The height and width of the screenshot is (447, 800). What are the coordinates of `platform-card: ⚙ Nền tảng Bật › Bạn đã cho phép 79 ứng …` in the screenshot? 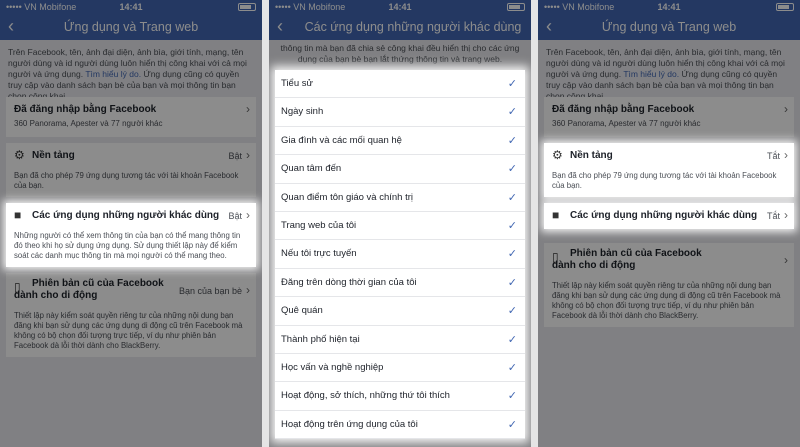 It's located at (131, 170).